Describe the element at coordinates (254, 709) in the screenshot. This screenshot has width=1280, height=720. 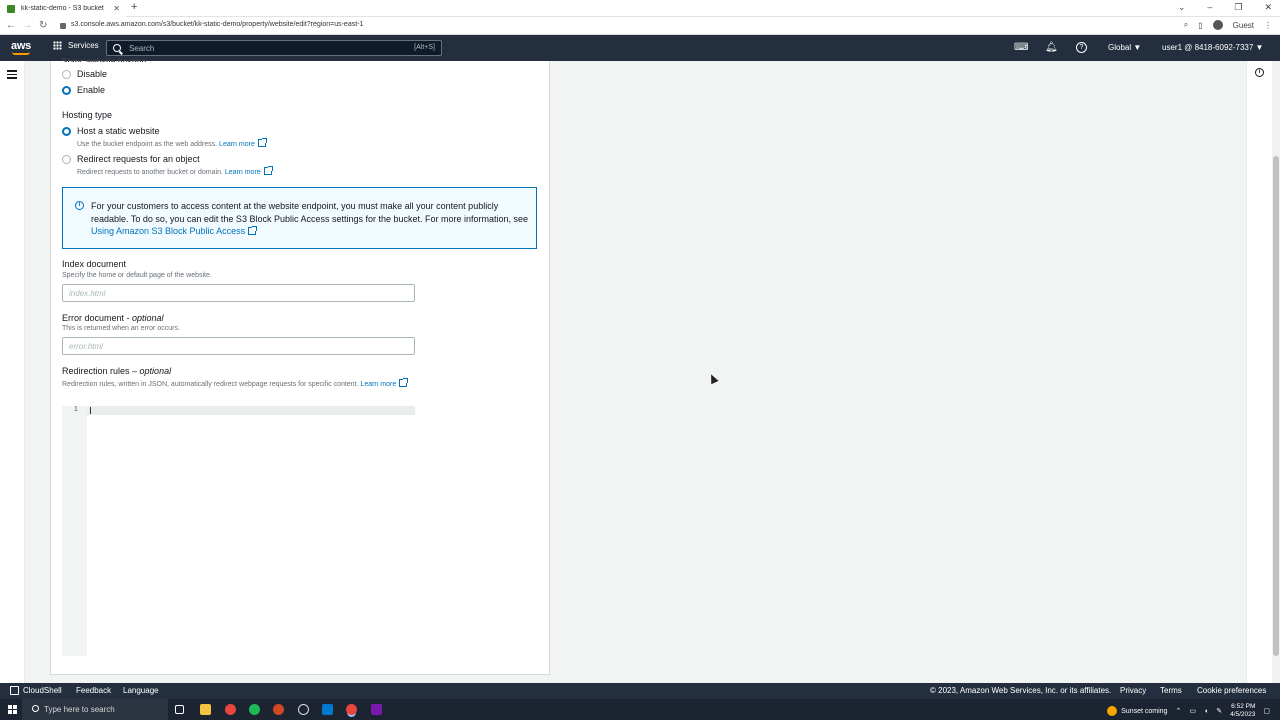
I see `spotify-icon` at that location.